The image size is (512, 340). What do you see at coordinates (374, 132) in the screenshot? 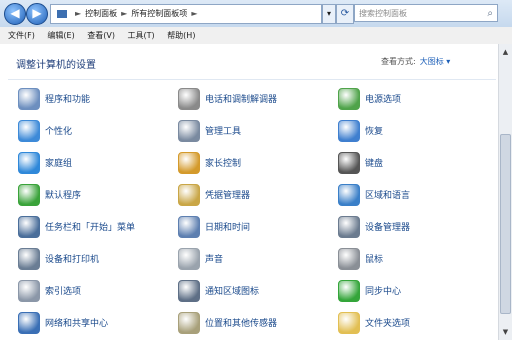
I see `control-panel-item-label: 恢复` at bounding box center [374, 132].